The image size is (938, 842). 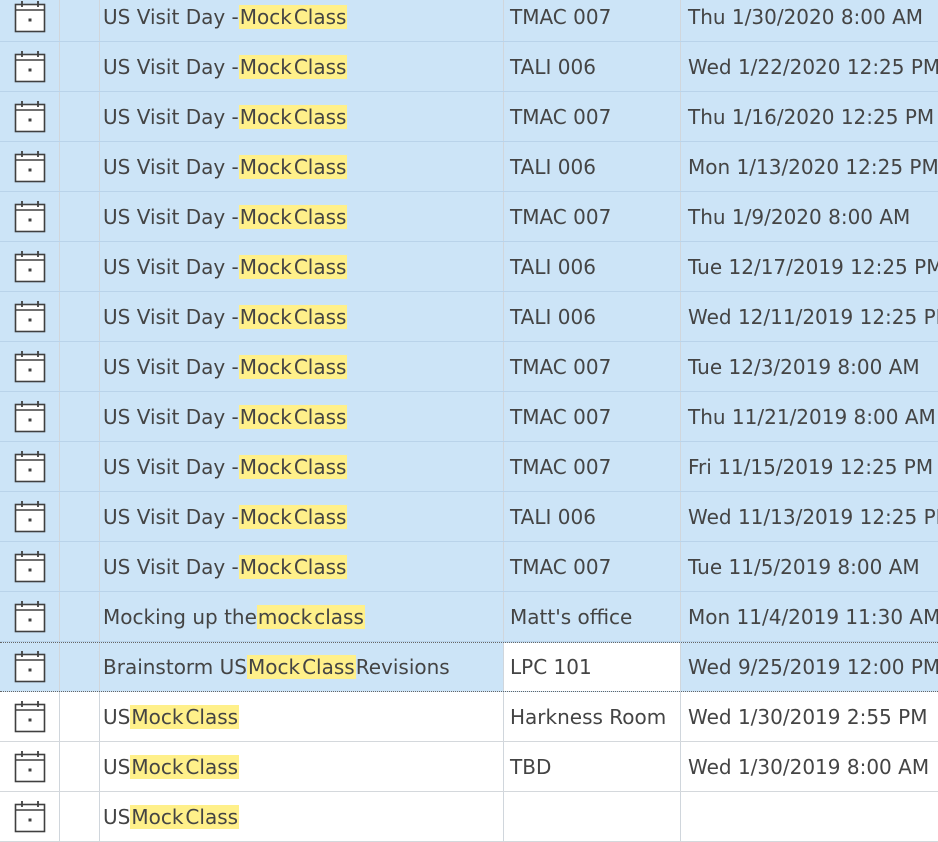 What do you see at coordinates (809, 766) in the screenshot?
I see `start-cell: Wed 1/30/2019 8:00 AM` at bounding box center [809, 766].